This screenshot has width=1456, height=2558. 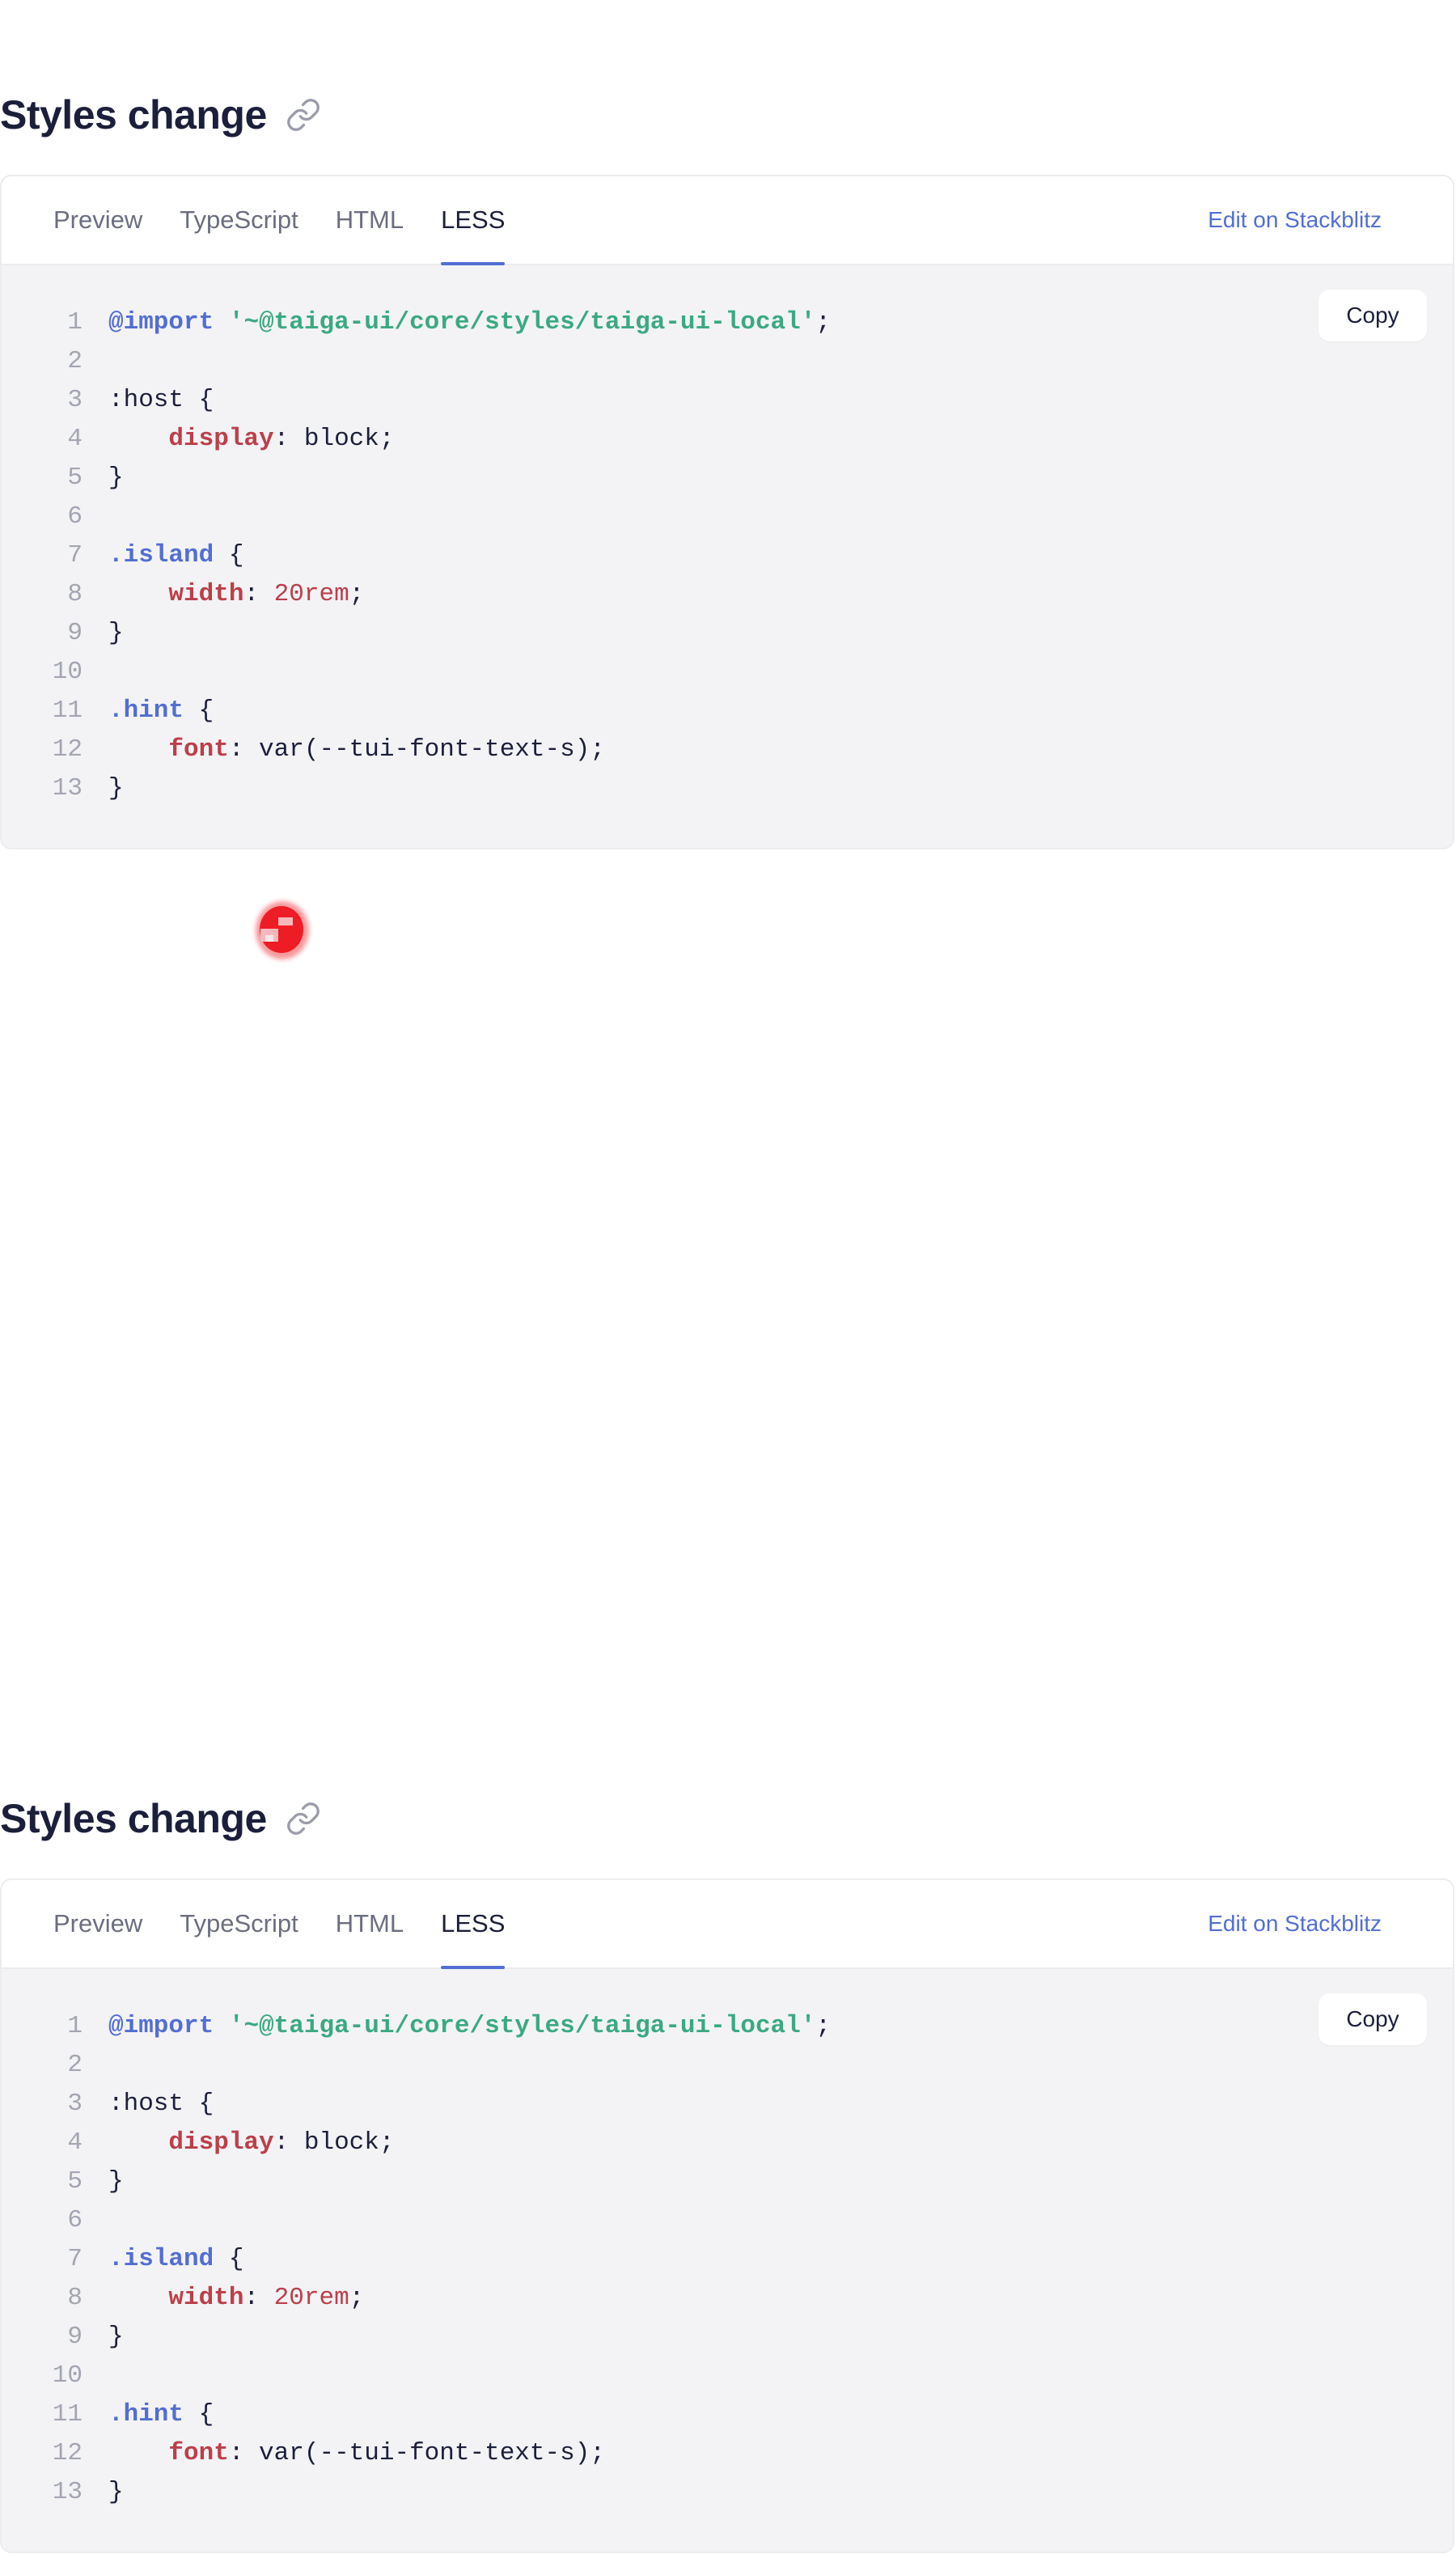 What do you see at coordinates (727, 438) in the screenshot?
I see `code-line: 4 display: block;` at bounding box center [727, 438].